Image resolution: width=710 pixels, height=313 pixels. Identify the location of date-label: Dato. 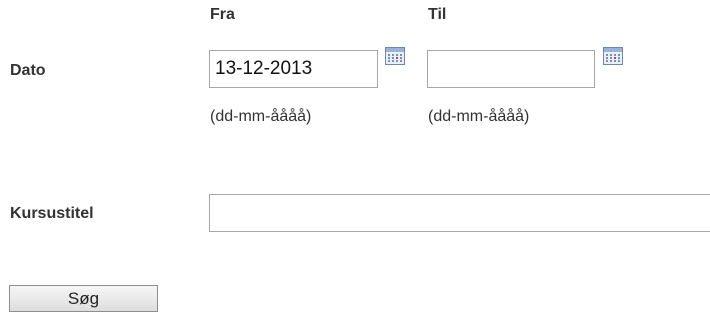
(28, 70).